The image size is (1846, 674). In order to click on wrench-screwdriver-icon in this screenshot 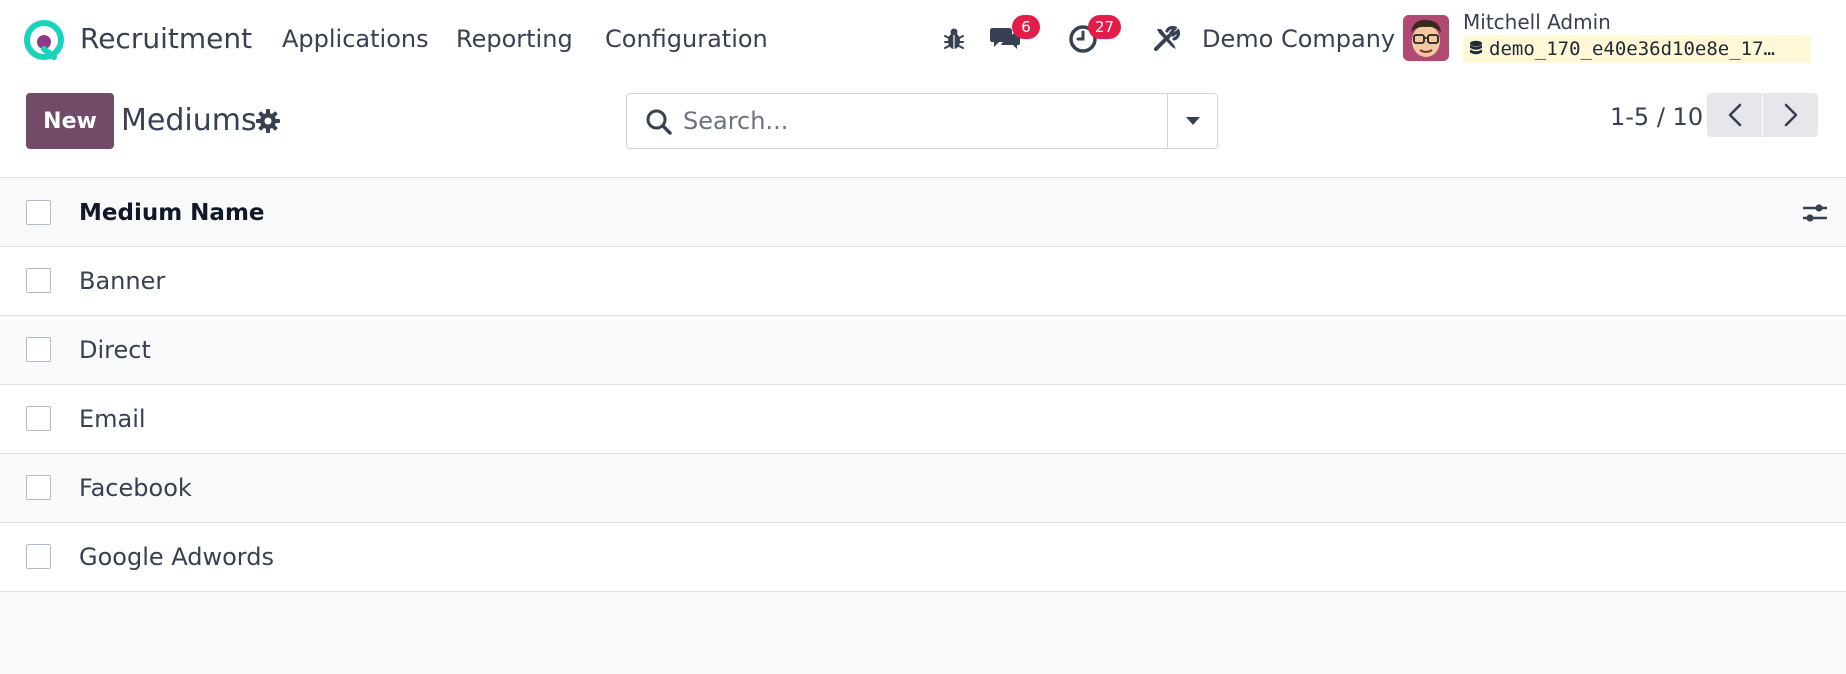, I will do `click(1167, 38)`.